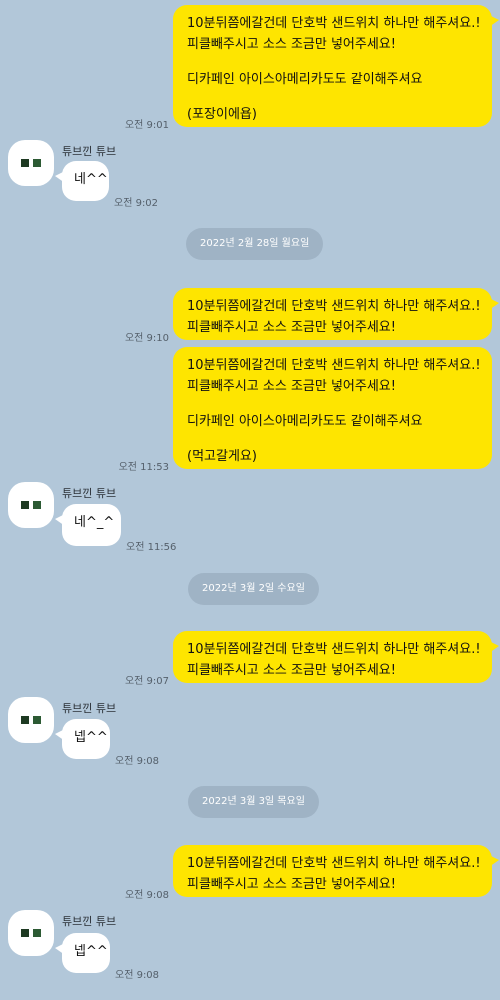  Describe the element at coordinates (253, 589) in the screenshot. I see `date-divider: 2022년 3월 2일 수요일` at that location.